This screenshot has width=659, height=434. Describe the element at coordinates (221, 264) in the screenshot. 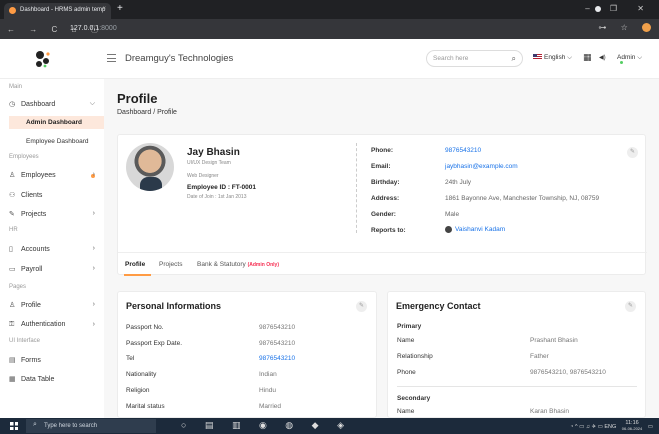

I see `tab-label: Bank & Statutory` at that location.